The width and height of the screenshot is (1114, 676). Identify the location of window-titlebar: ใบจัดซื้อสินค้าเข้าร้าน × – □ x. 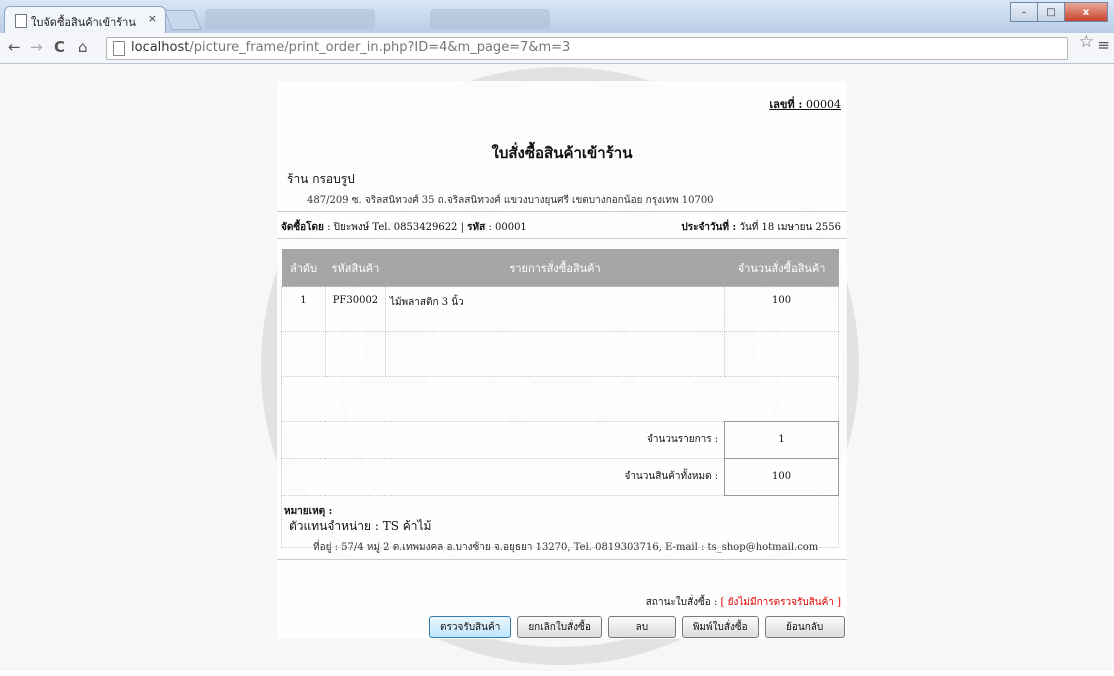
(557, 17).